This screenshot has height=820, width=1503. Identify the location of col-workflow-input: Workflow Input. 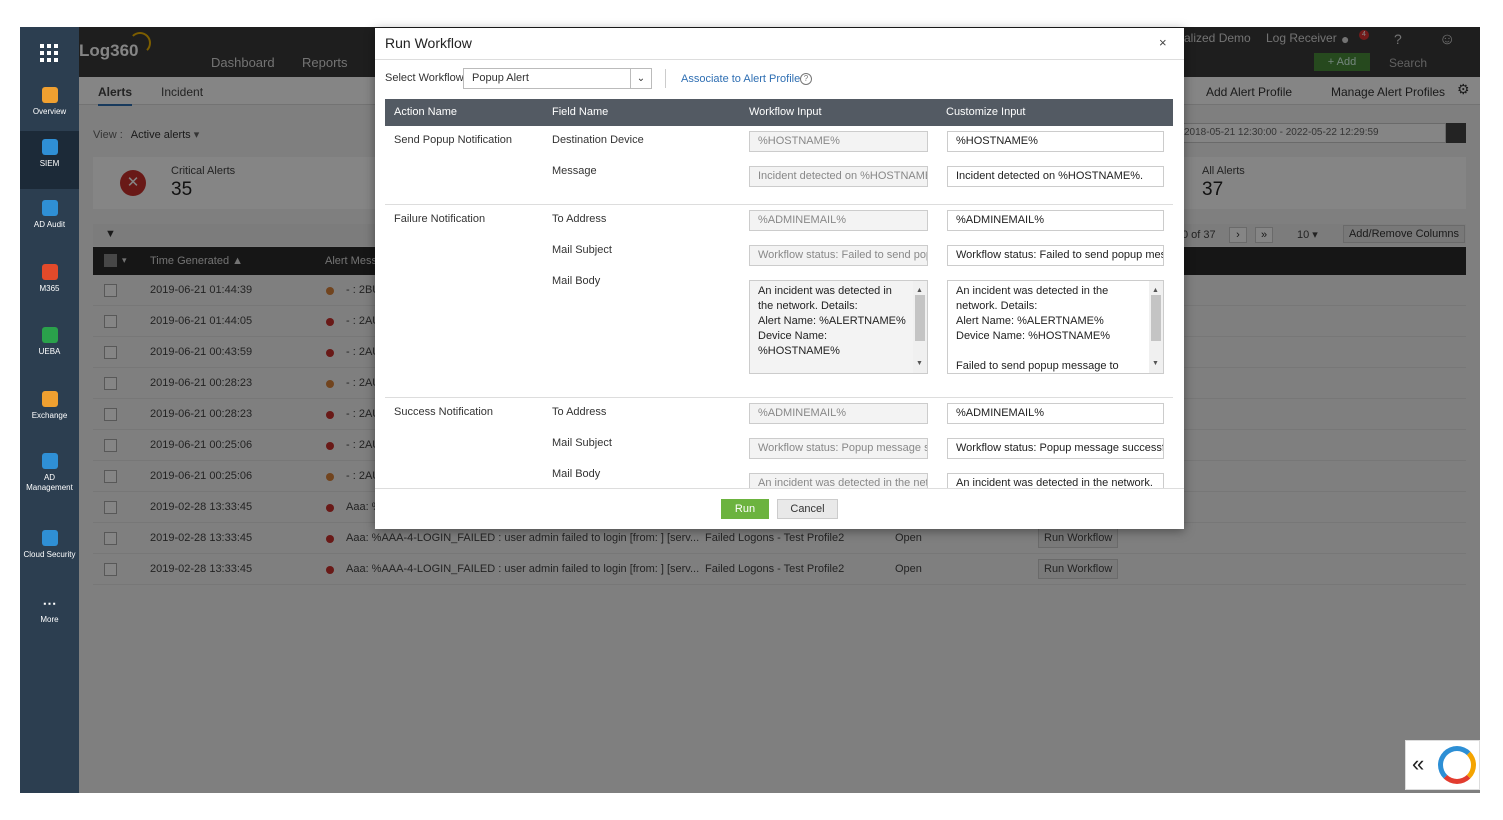
(785, 112).